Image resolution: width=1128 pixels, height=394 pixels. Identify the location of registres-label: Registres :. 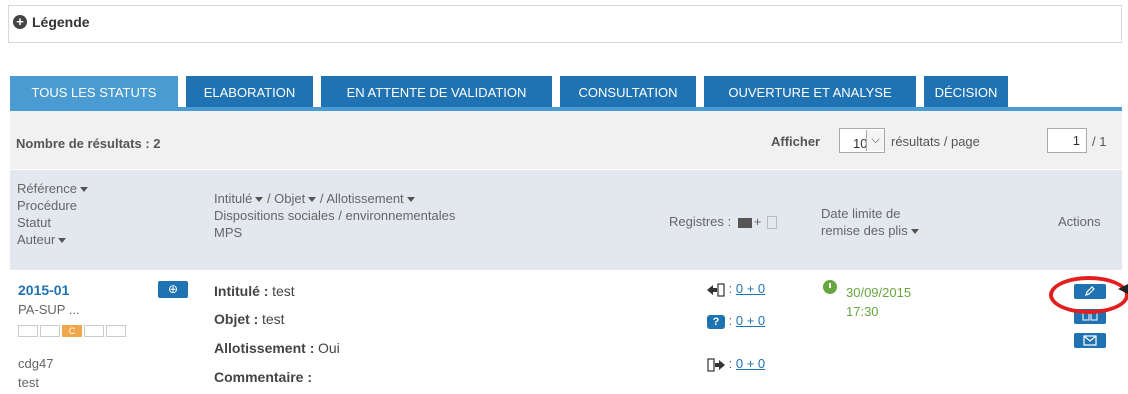
(700, 221).